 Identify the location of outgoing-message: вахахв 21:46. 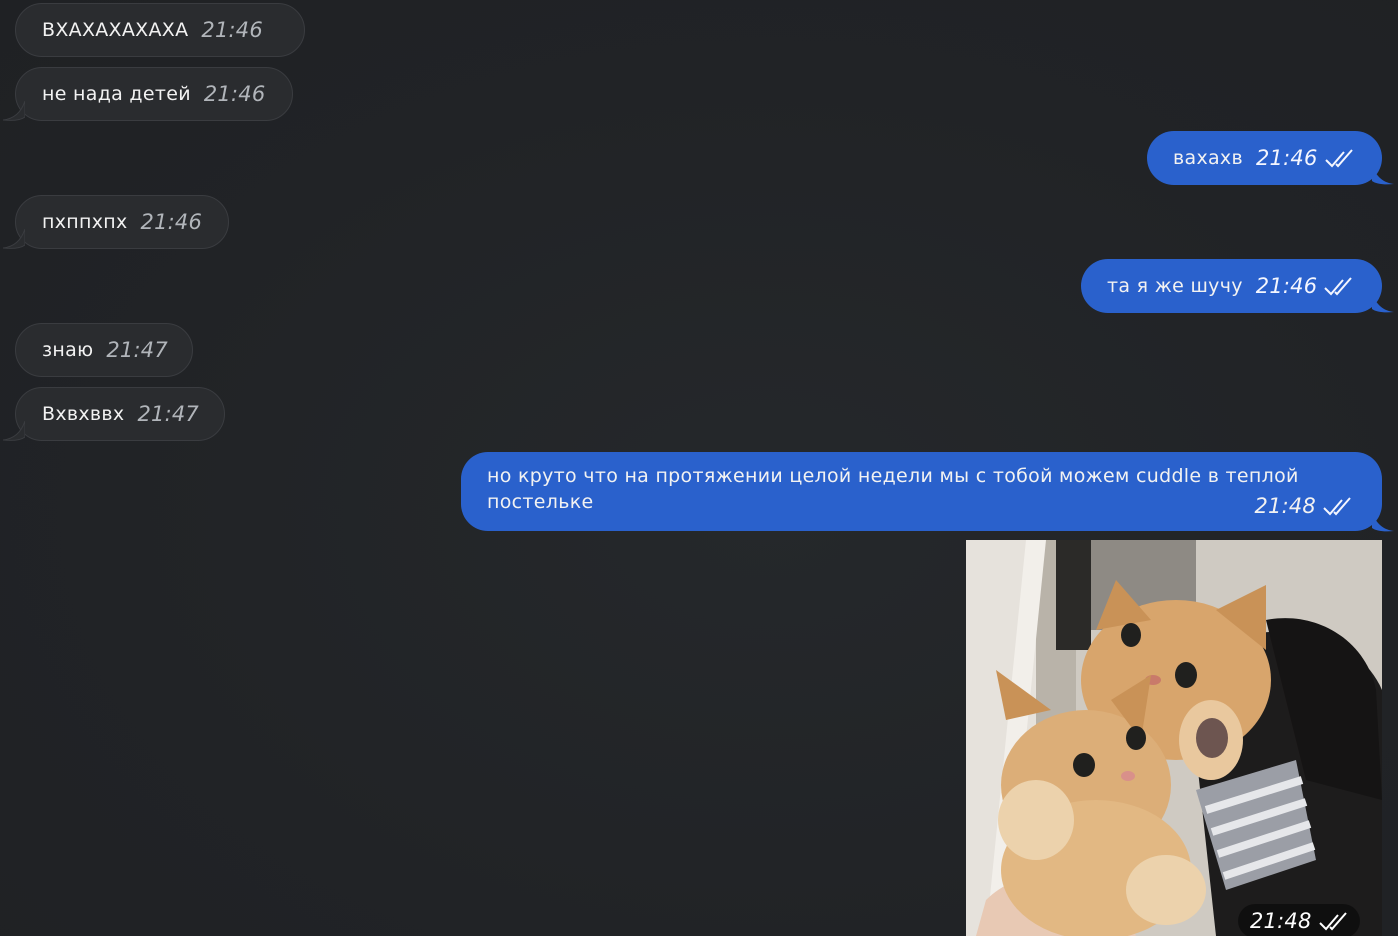
(1264, 158).